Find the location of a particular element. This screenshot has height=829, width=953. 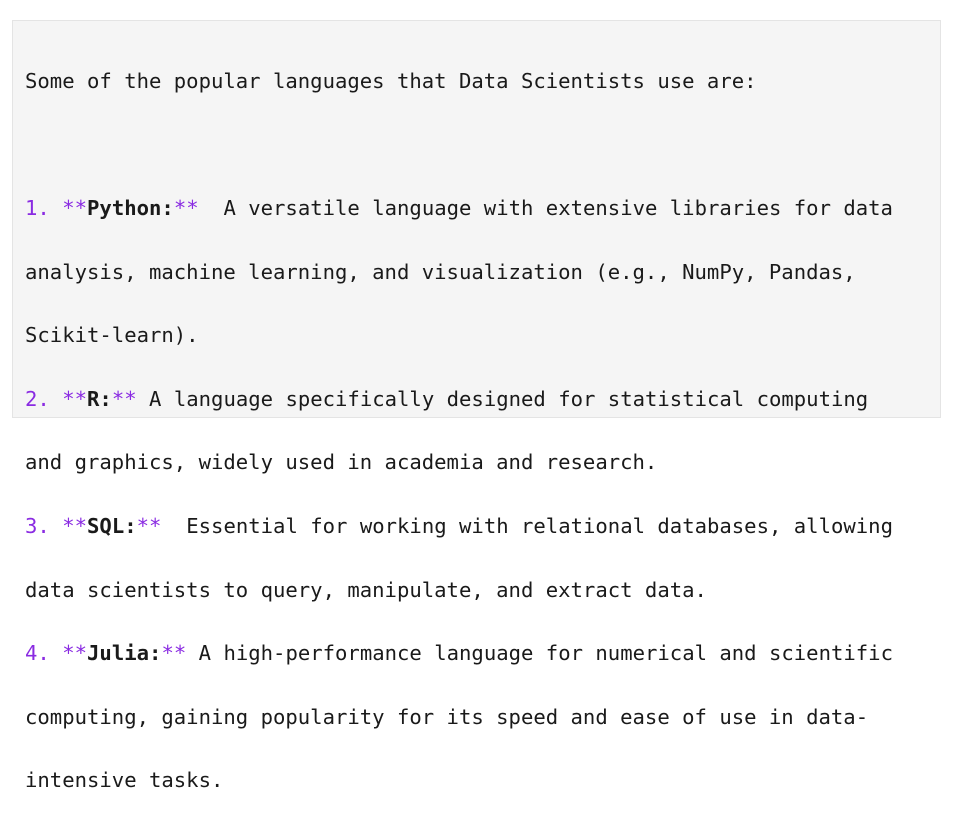

description-continuation: intensive tasks. is located at coordinates (124, 780).